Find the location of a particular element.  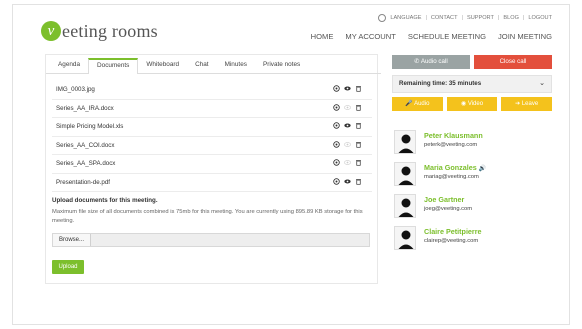

document-name: Series_AA_SPA.docx is located at coordinates (83, 163).